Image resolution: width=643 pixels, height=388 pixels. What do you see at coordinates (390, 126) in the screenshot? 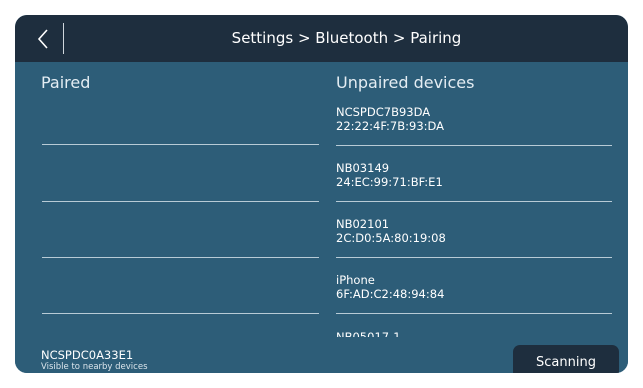
I see `device-mac: 22:22:4F:7B:93:DA` at bounding box center [390, 126].